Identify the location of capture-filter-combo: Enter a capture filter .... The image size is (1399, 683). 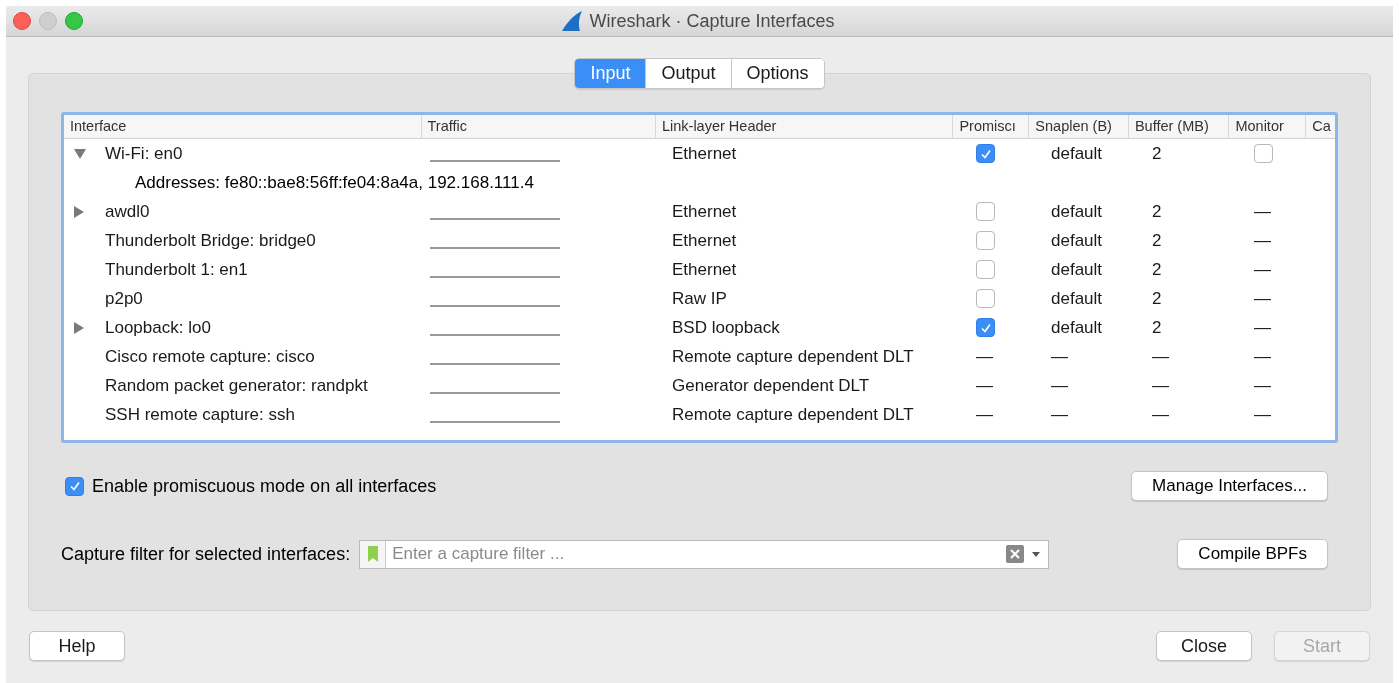
(704, 554).